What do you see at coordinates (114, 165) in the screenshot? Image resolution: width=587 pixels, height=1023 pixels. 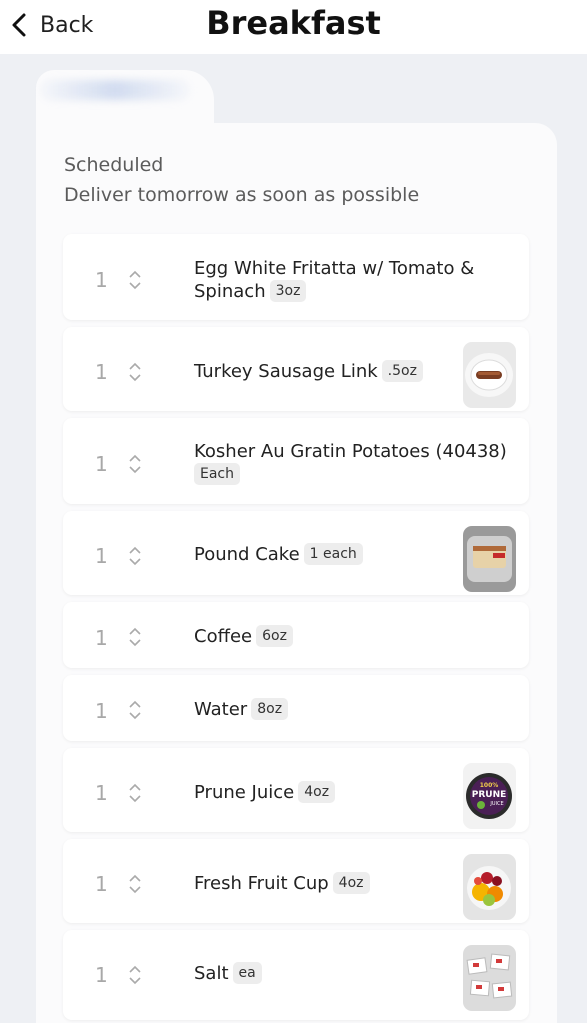 I see `schedule-label: Scheduled` at bounding box center [114, 165].